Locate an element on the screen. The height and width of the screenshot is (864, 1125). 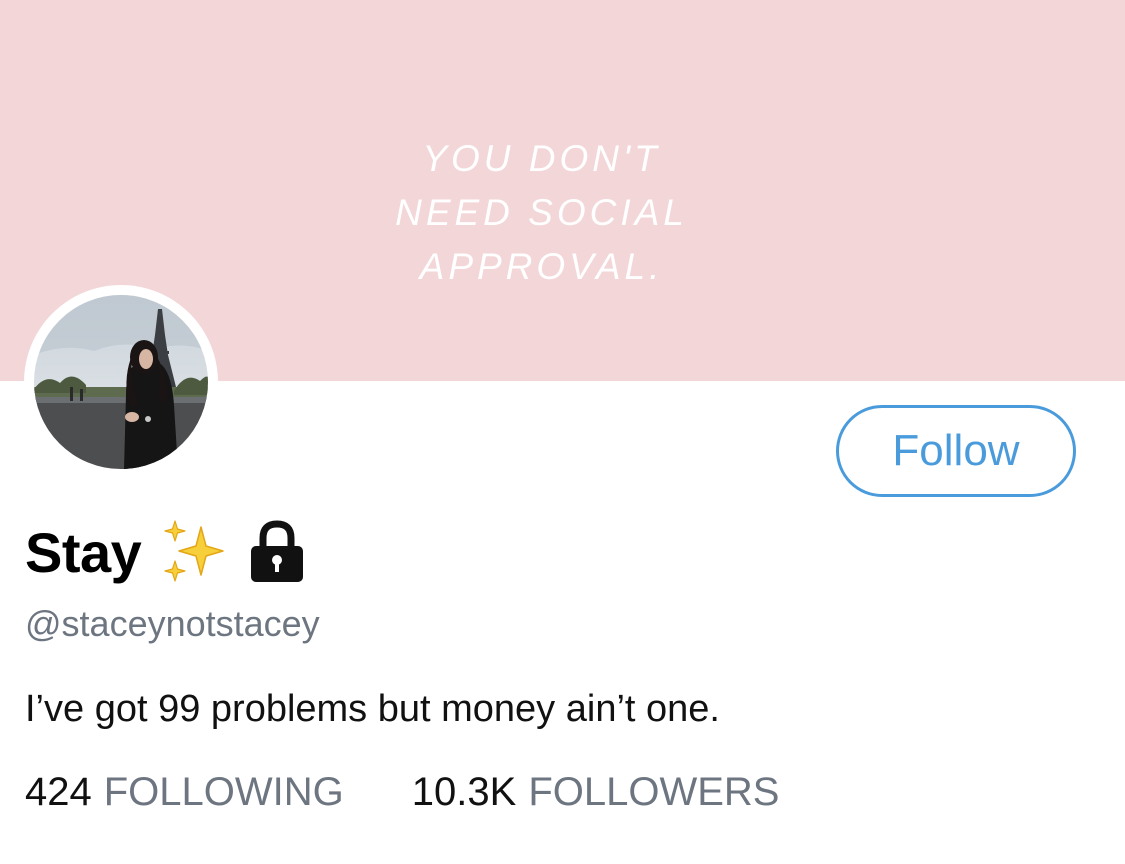
following-label: FOLLOWING is located at coordinates (223, 792).